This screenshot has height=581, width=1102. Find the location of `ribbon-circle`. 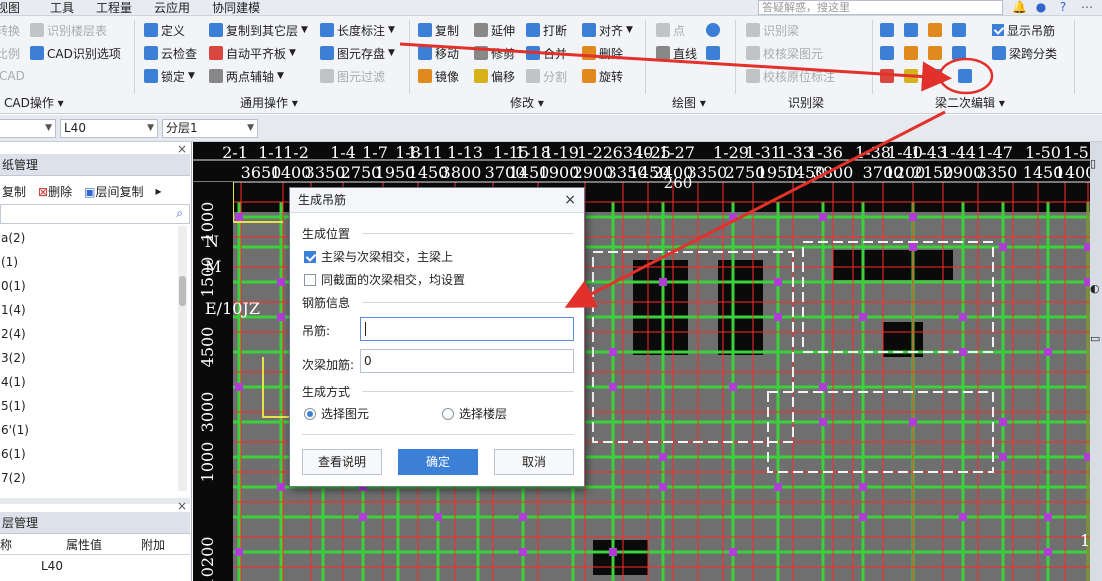

ribbon-circle is located at coordinates (714, 30).